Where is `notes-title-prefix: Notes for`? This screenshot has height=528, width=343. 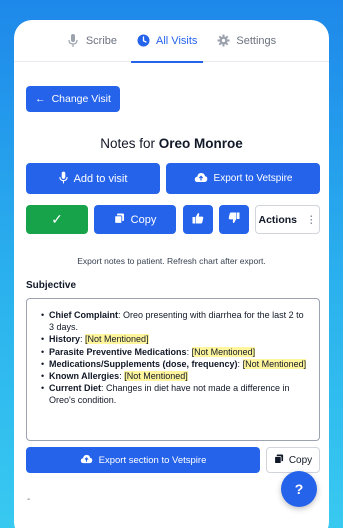 notes-title-prefix: Notes for is located at coordinates (127, 143).